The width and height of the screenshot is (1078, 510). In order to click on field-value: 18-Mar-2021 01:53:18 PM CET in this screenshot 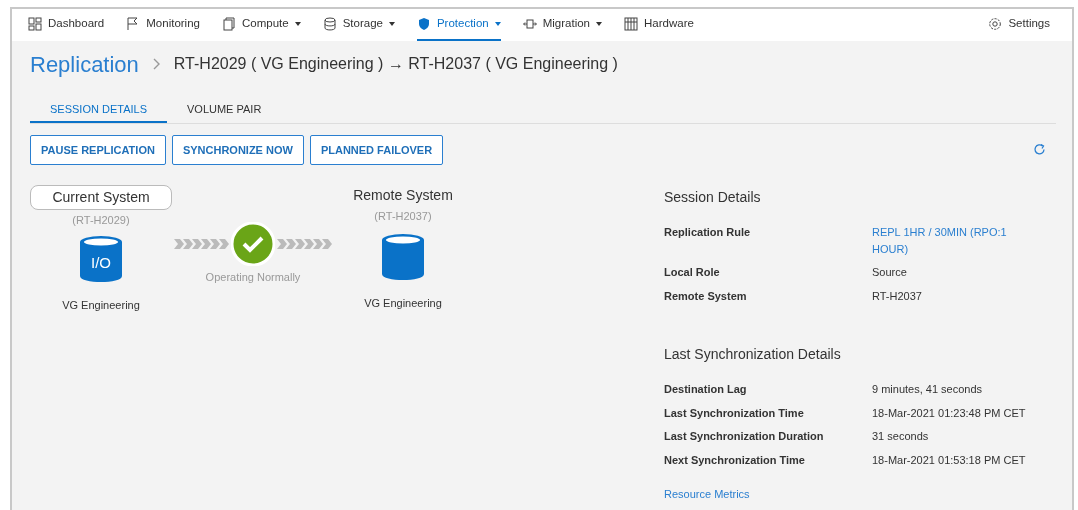, I will do `click(949, 460)`.